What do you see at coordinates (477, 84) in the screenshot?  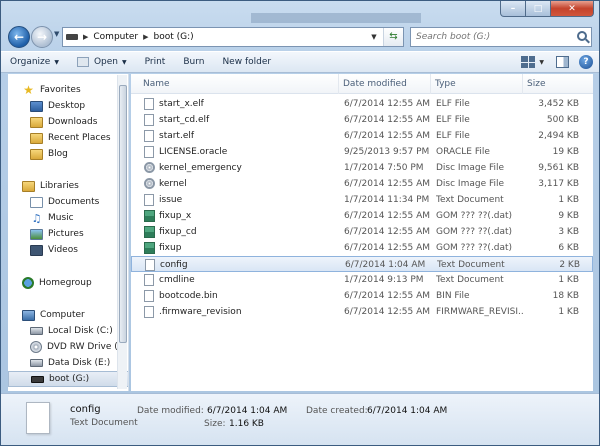 I see `column-type: Type` at bounding box center [477, 84].